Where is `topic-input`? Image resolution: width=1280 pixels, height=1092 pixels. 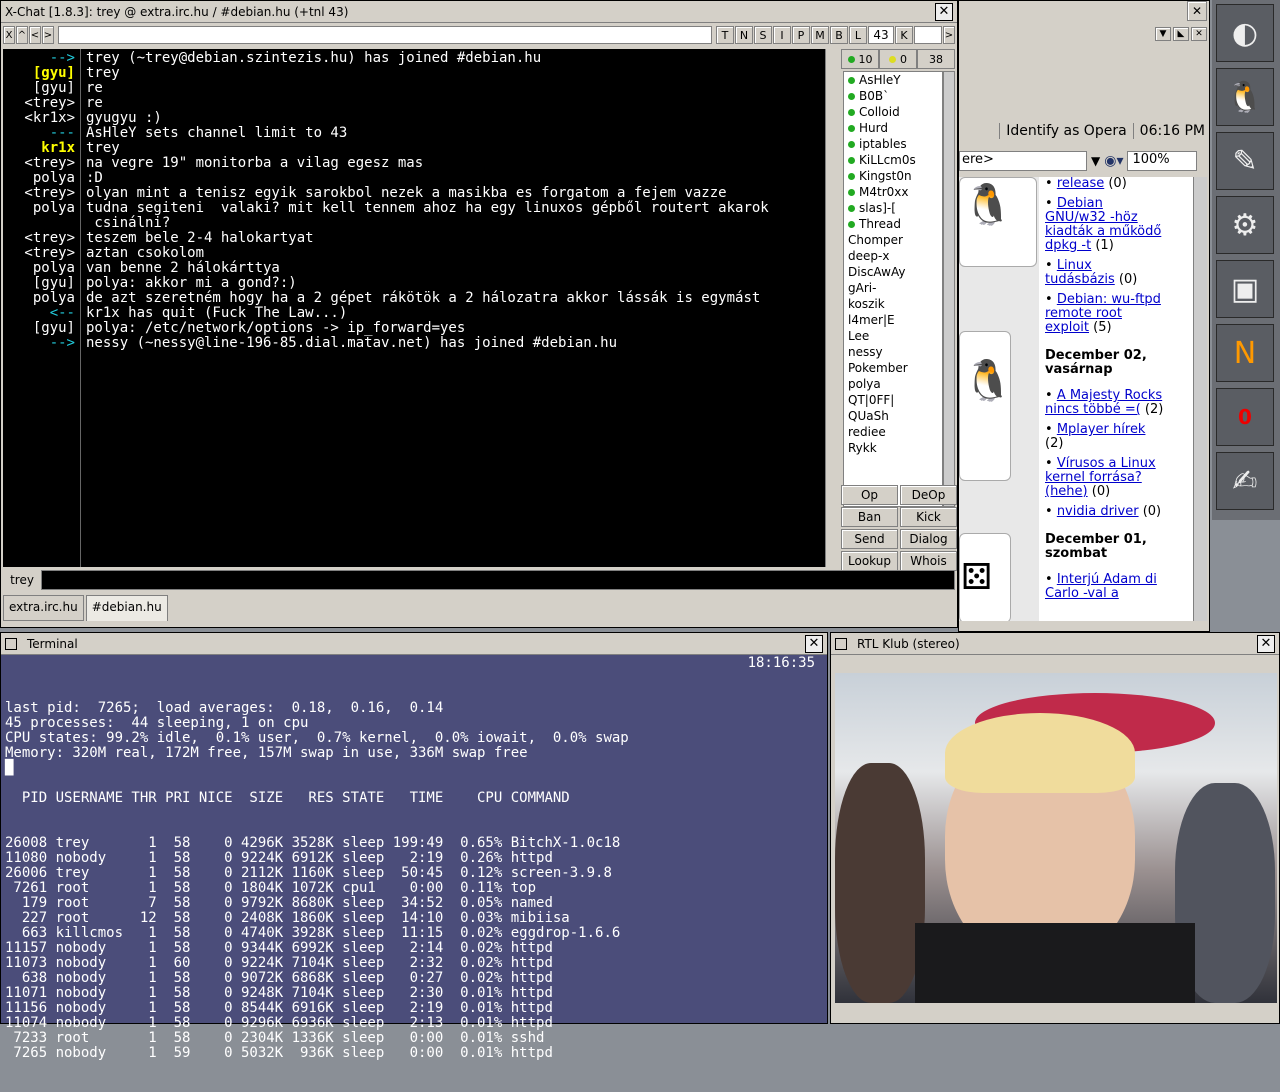
topic-input is located at coordinates (385, 35).